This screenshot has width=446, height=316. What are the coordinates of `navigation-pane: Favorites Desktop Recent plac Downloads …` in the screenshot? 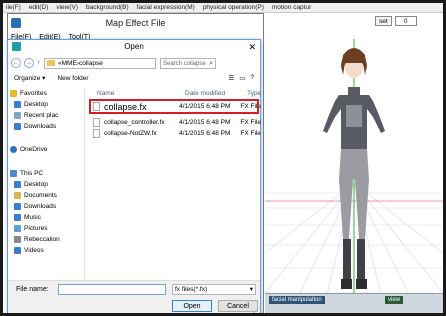 It's located at (44, 184).